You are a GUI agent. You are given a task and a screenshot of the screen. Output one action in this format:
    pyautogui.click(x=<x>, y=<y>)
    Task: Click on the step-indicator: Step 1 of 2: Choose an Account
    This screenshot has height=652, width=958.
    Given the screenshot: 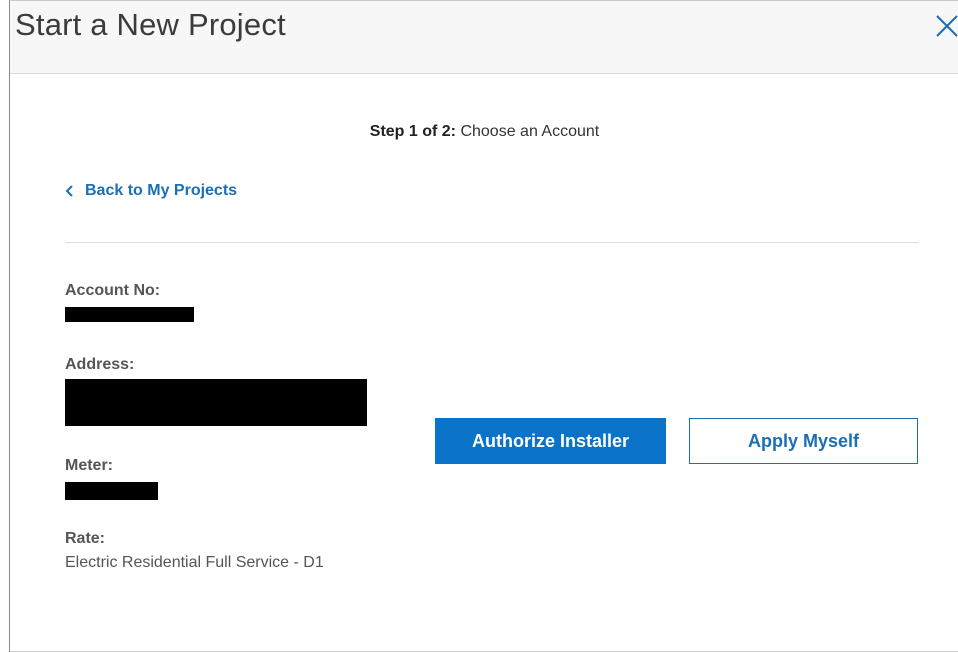 What is the action you would take?
    pyautogui.click(x=484, y=132)
    